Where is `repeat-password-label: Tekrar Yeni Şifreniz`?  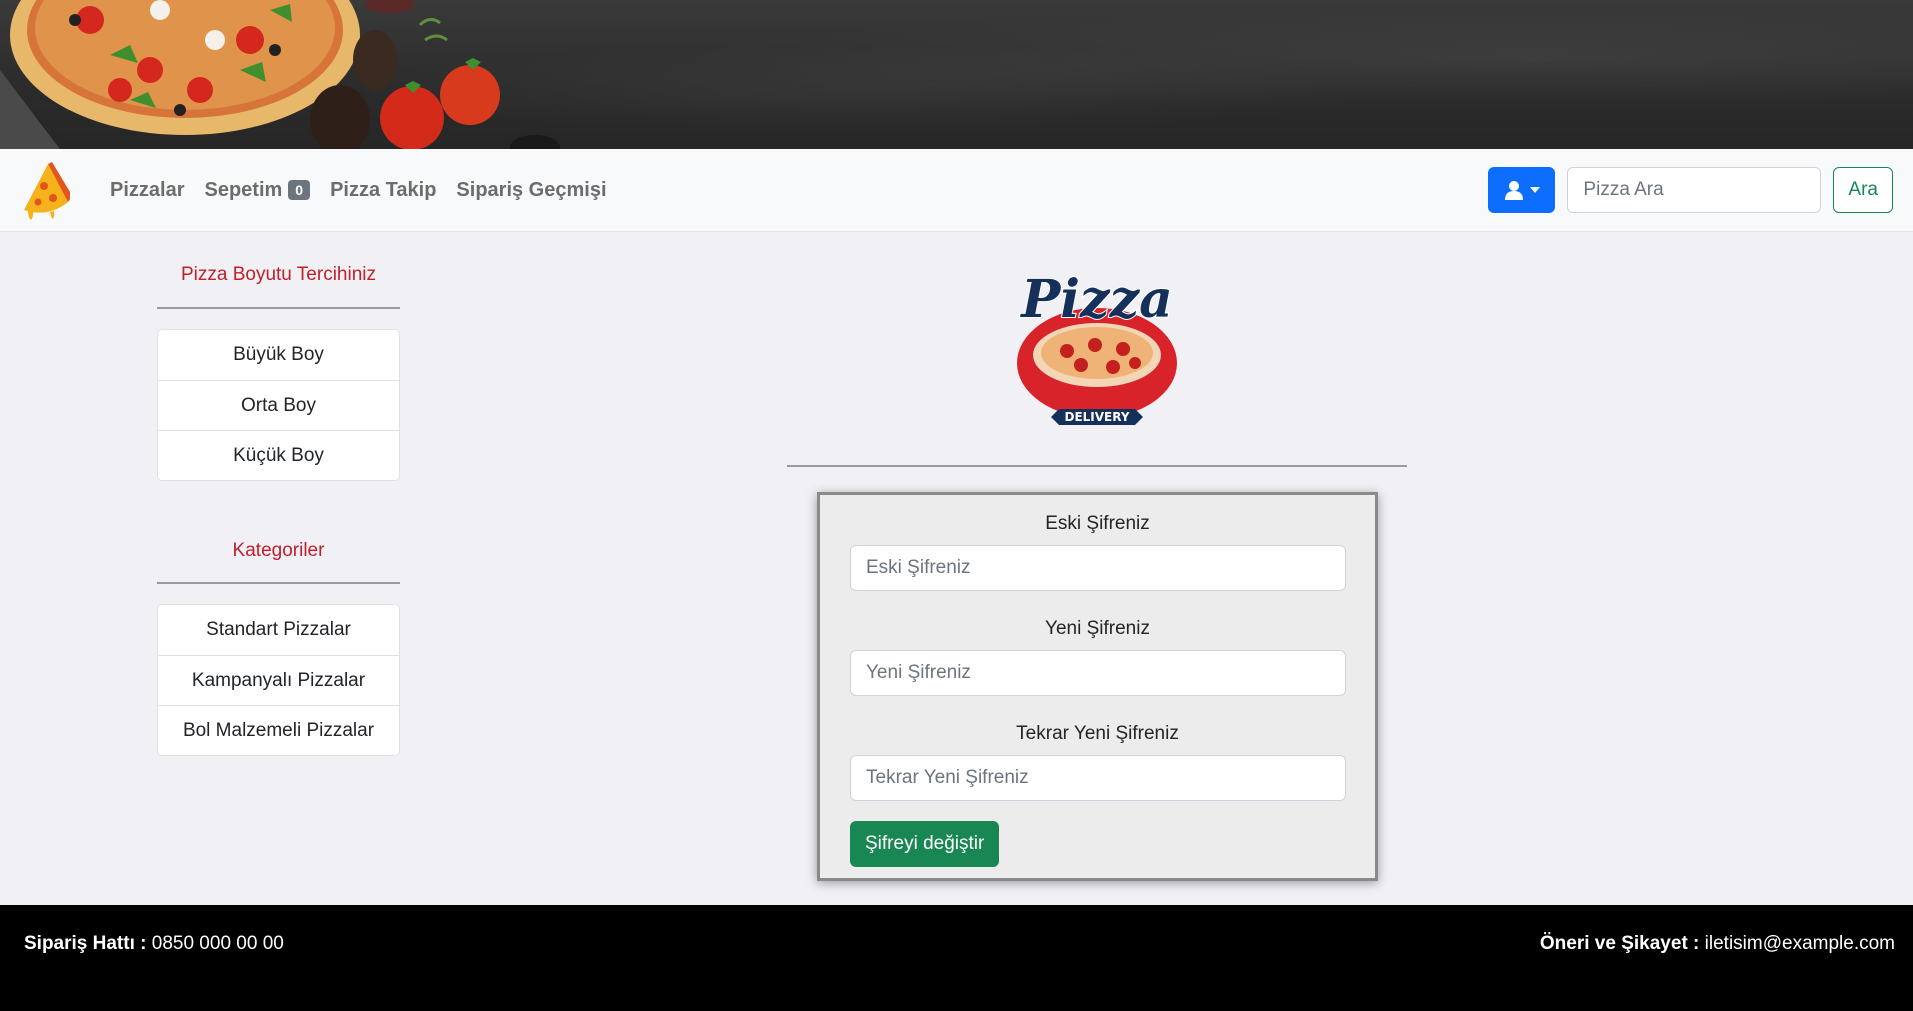 repeat-password-label: Tekrar Yeni Şifreniz is located at coordinates (1097, 733).